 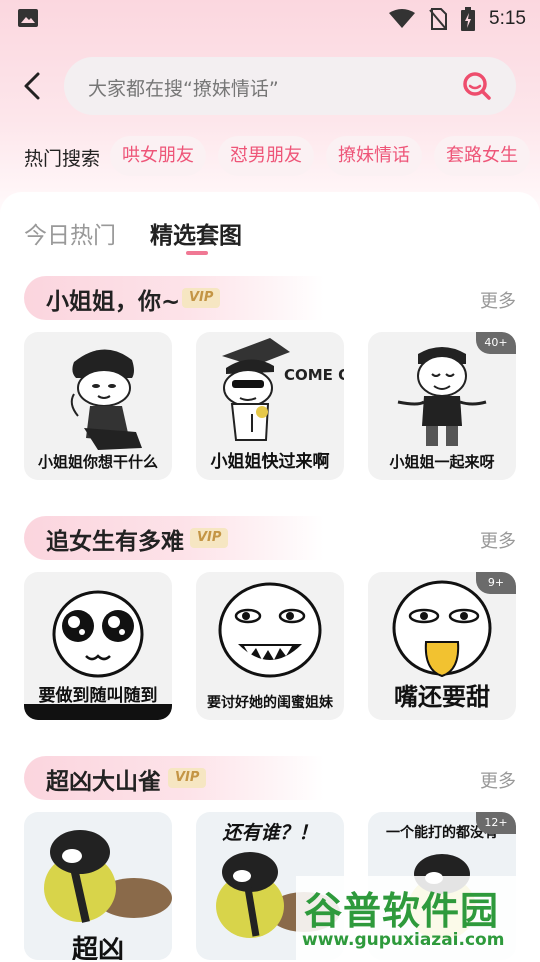 What do you see at coordinates (482, 156) in the screenshot?
I see `hot-search-chip: 套路女生` at bounding box center [482, 156].